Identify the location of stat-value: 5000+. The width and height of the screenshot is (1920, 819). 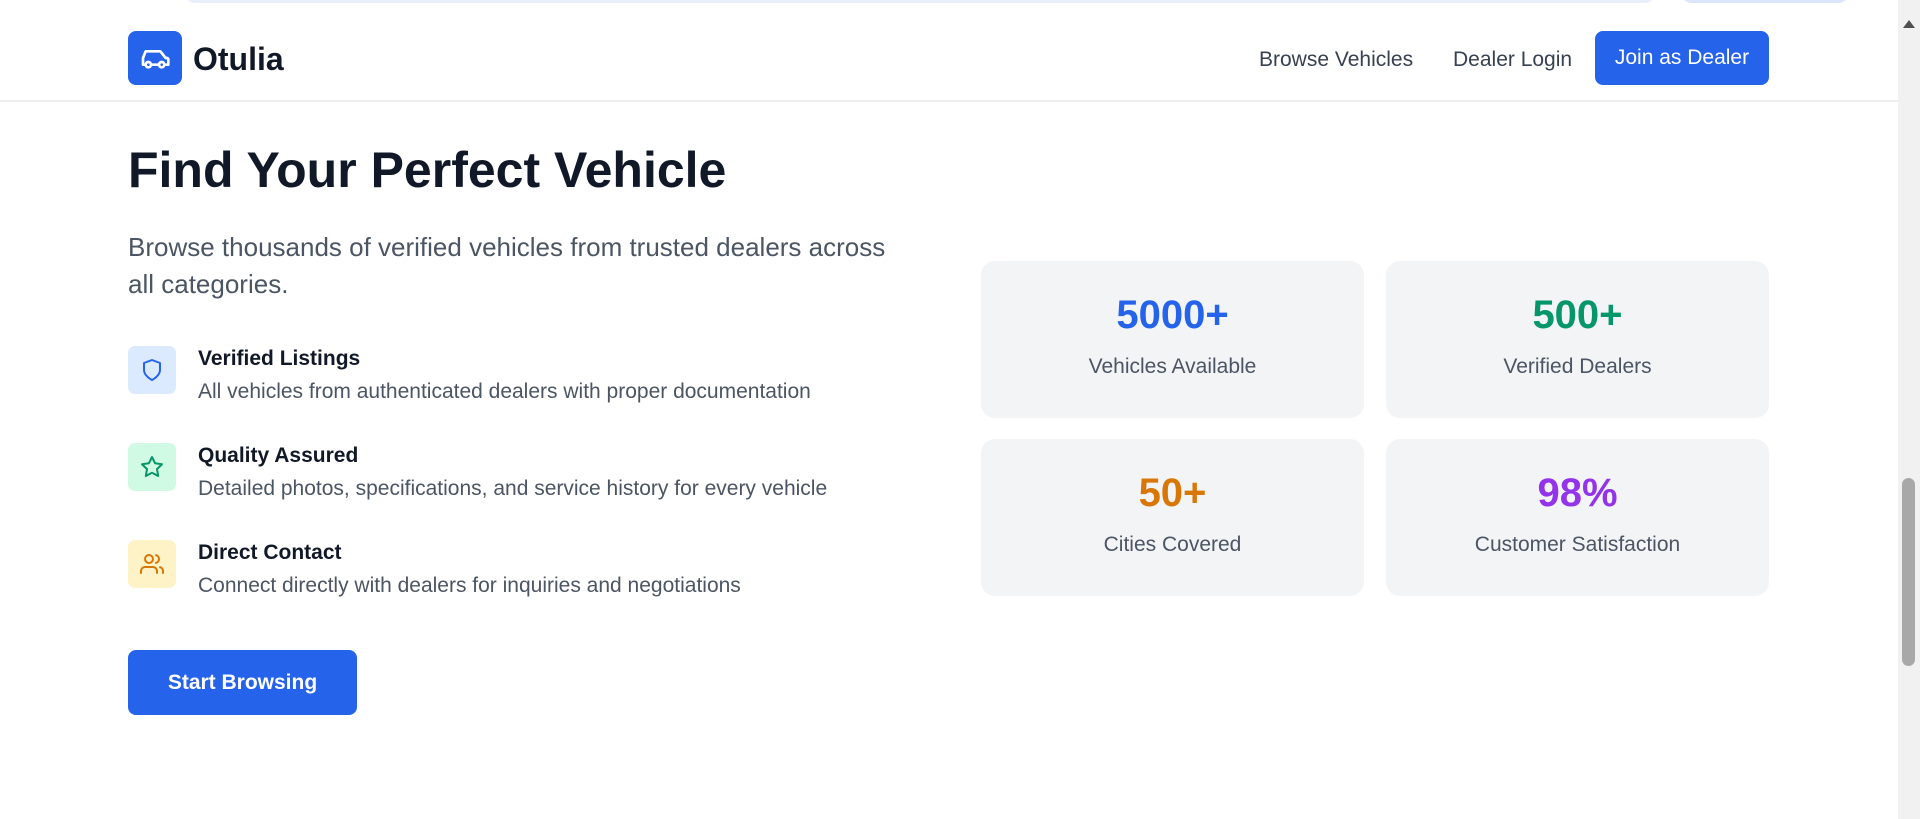
(1172, 315).